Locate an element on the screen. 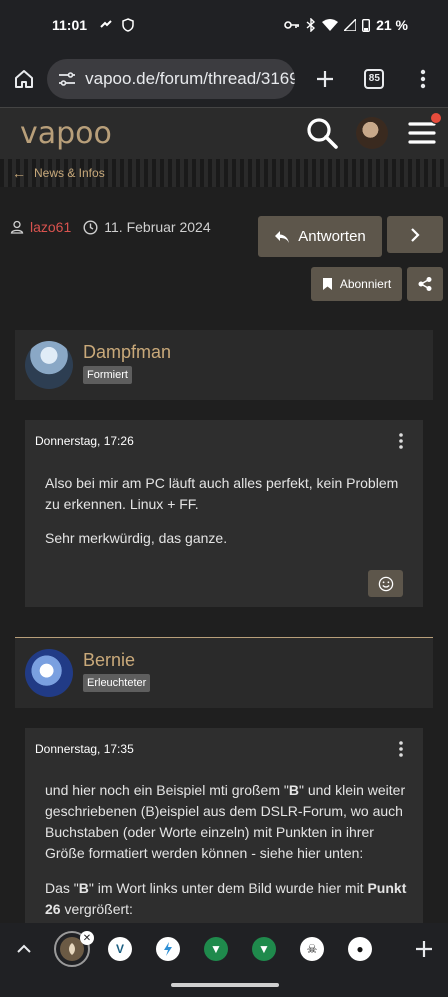 Image resolution: width=448 pixels, height=997 pixels. reply-icon is located at coordinates (282, 236).